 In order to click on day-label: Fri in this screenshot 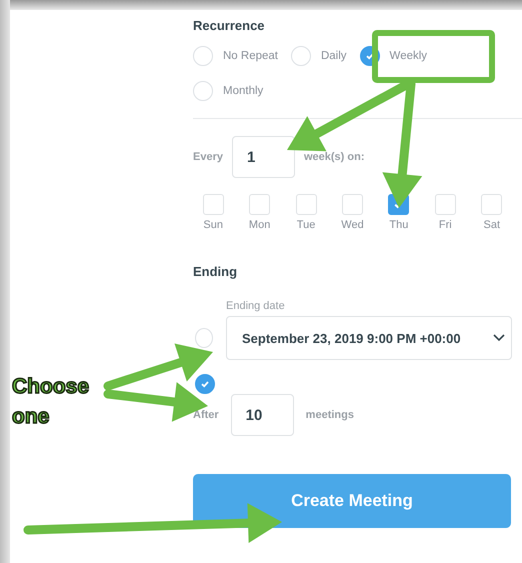, I will do `click(445, 225)`.